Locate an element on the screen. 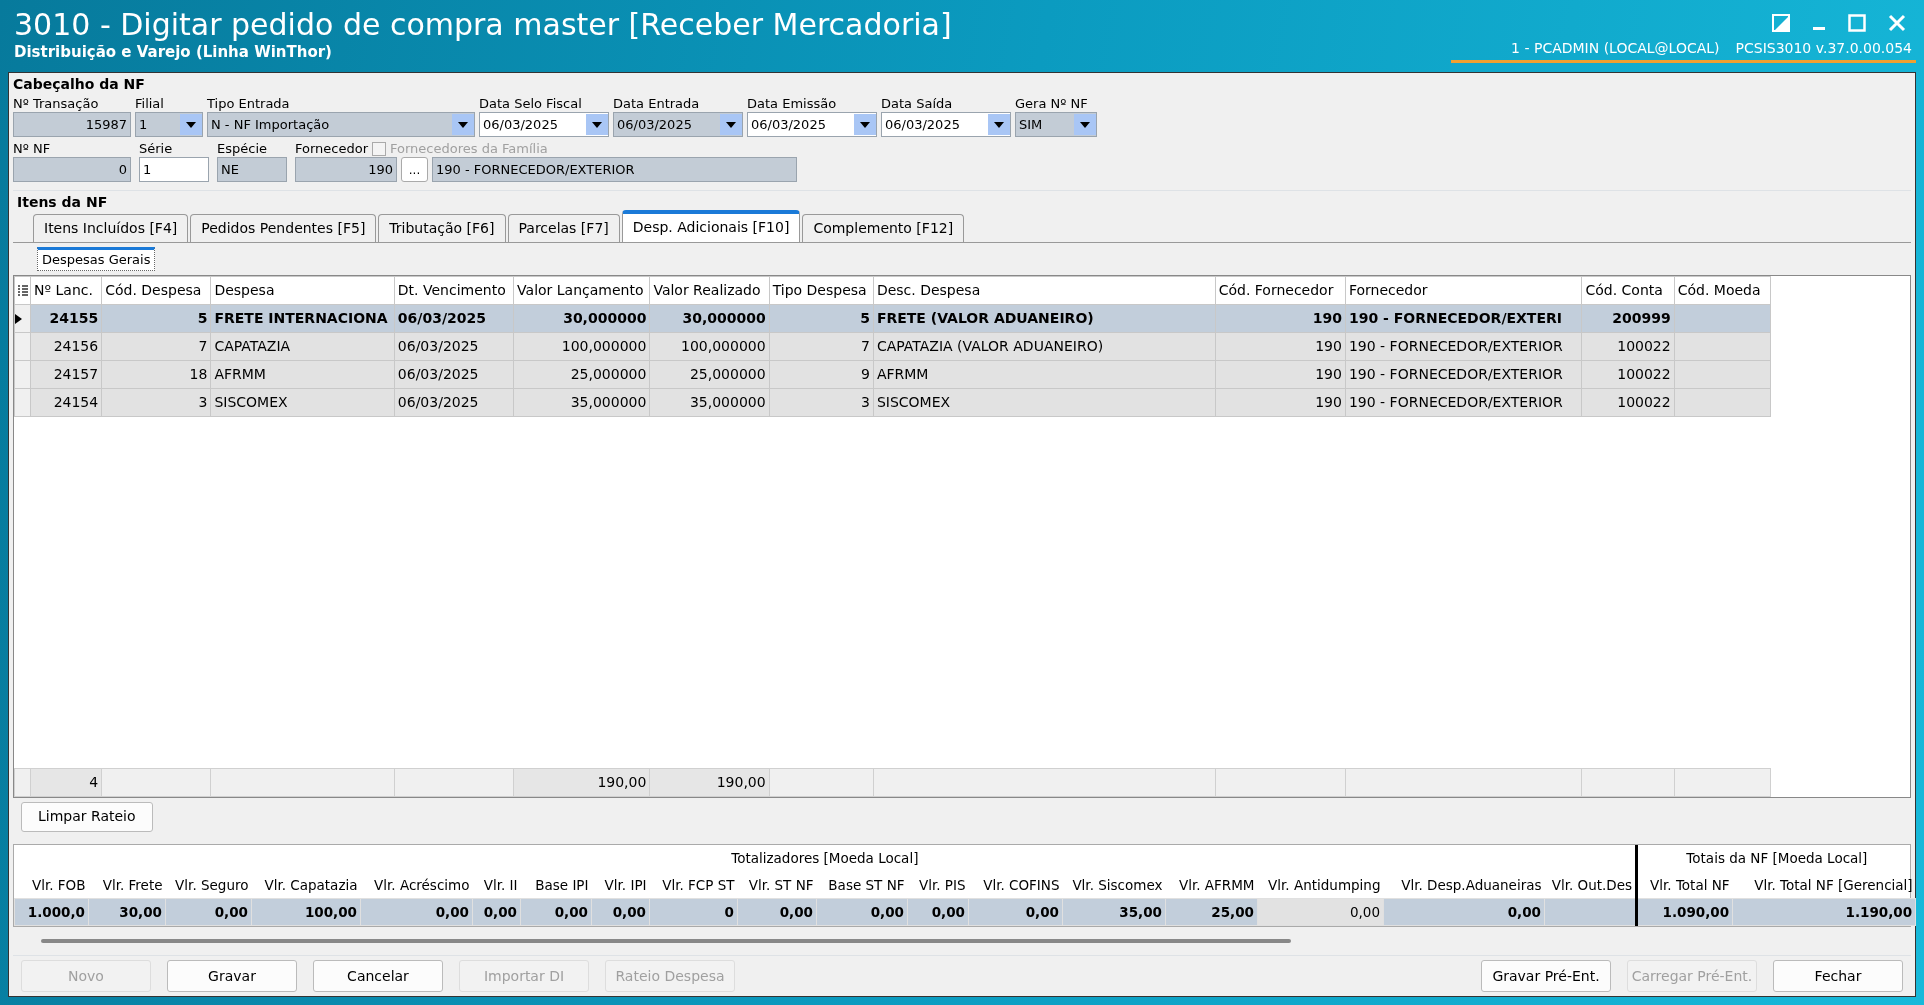 This screenshot has height=1005, width=1924. column-header: Cód. Moeda is located at coordinates (1722, 290).